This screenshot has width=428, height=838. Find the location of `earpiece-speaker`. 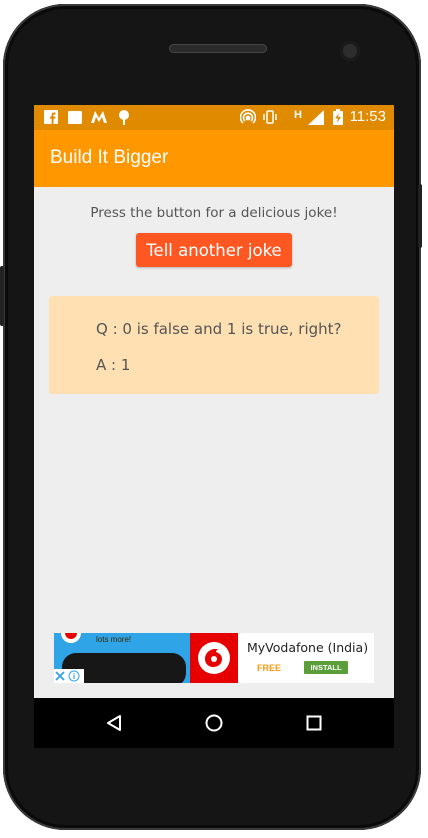

earpiece-speaker is located at coordinates (218, 48).